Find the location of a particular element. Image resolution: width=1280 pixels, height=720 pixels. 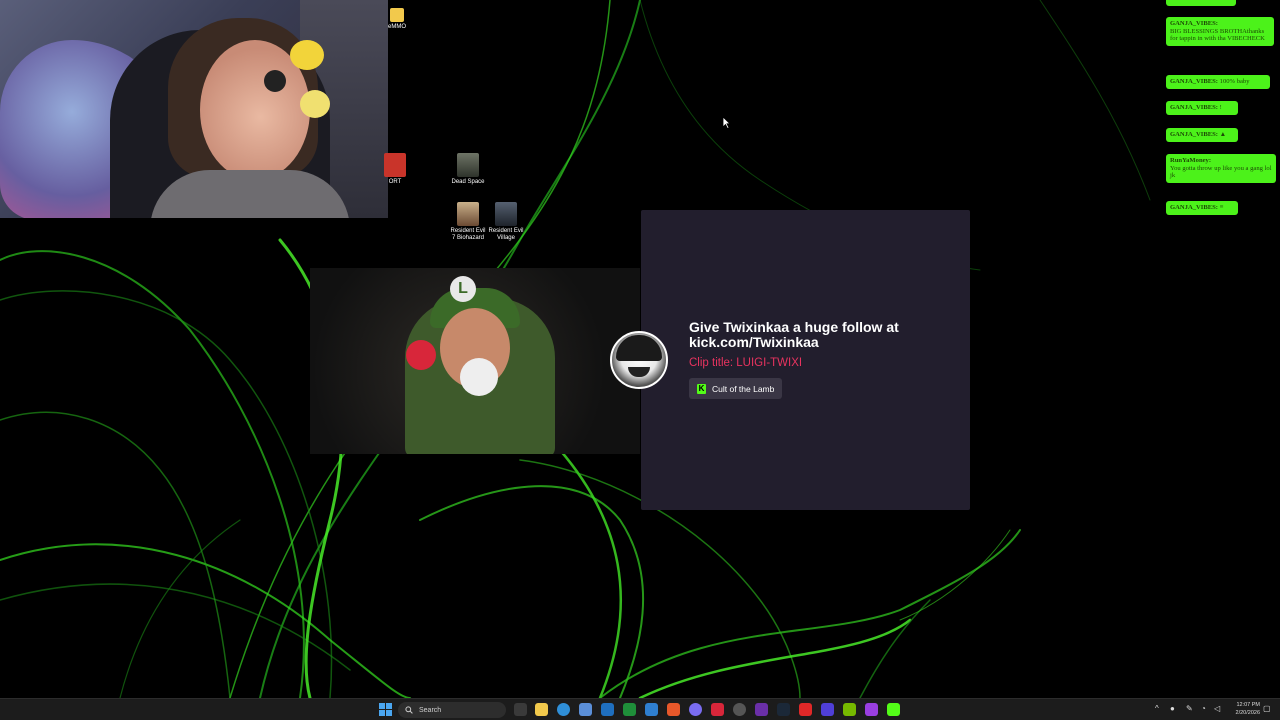

clip-game-badge: K Cult of the Lamb is located at coordinates (736, 388).